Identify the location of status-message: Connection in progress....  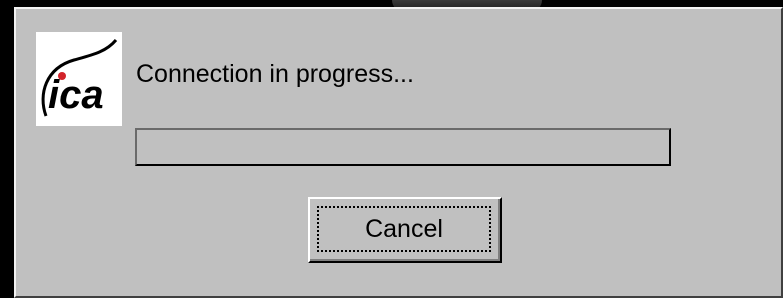
(275, 74).